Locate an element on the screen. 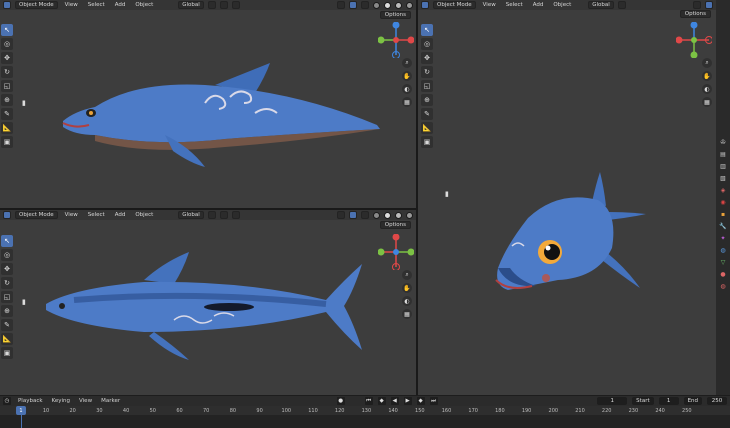  playhead is located at coordinates (21, 421).